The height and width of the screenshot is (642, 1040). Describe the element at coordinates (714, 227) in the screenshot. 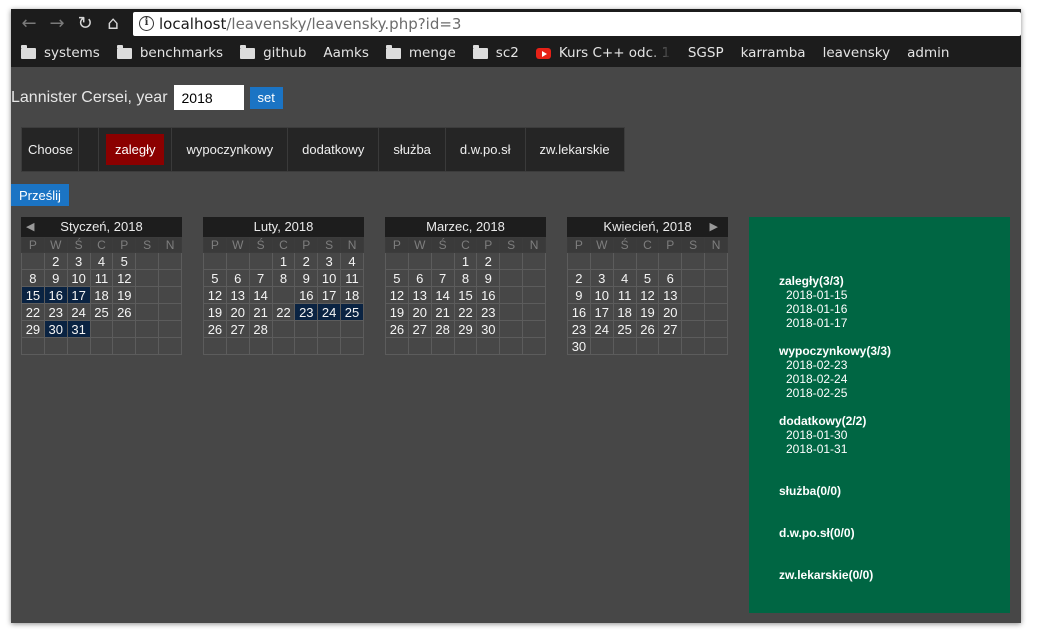

I see `next-month-icon: ▶` at that location.